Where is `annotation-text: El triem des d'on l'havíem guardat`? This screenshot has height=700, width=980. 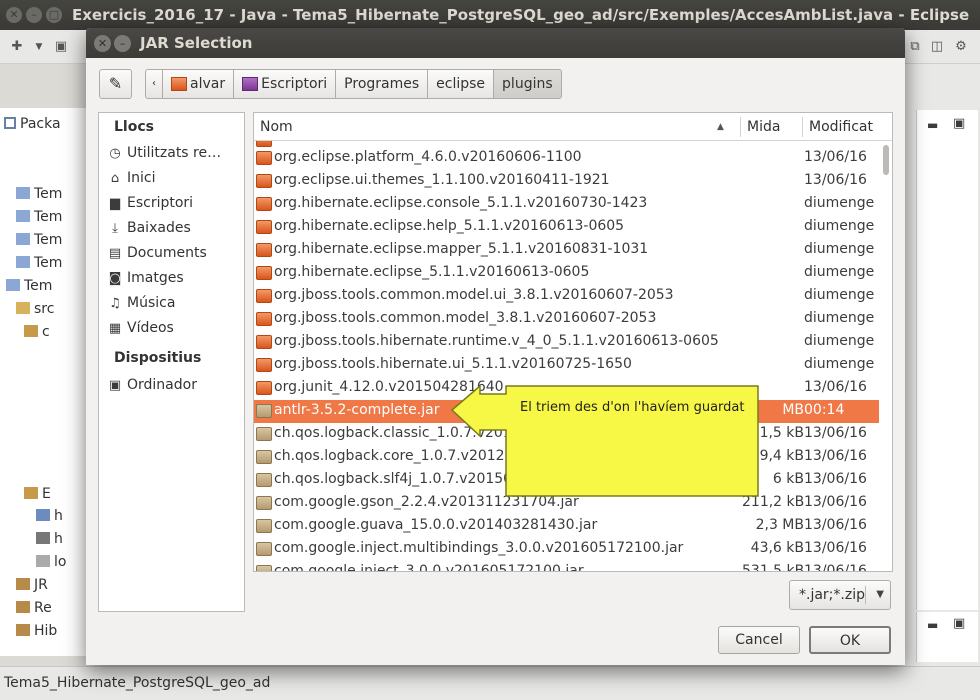
annotation-text: El triem des d'on l'havíem guardat is located at coordinates (632, 407).